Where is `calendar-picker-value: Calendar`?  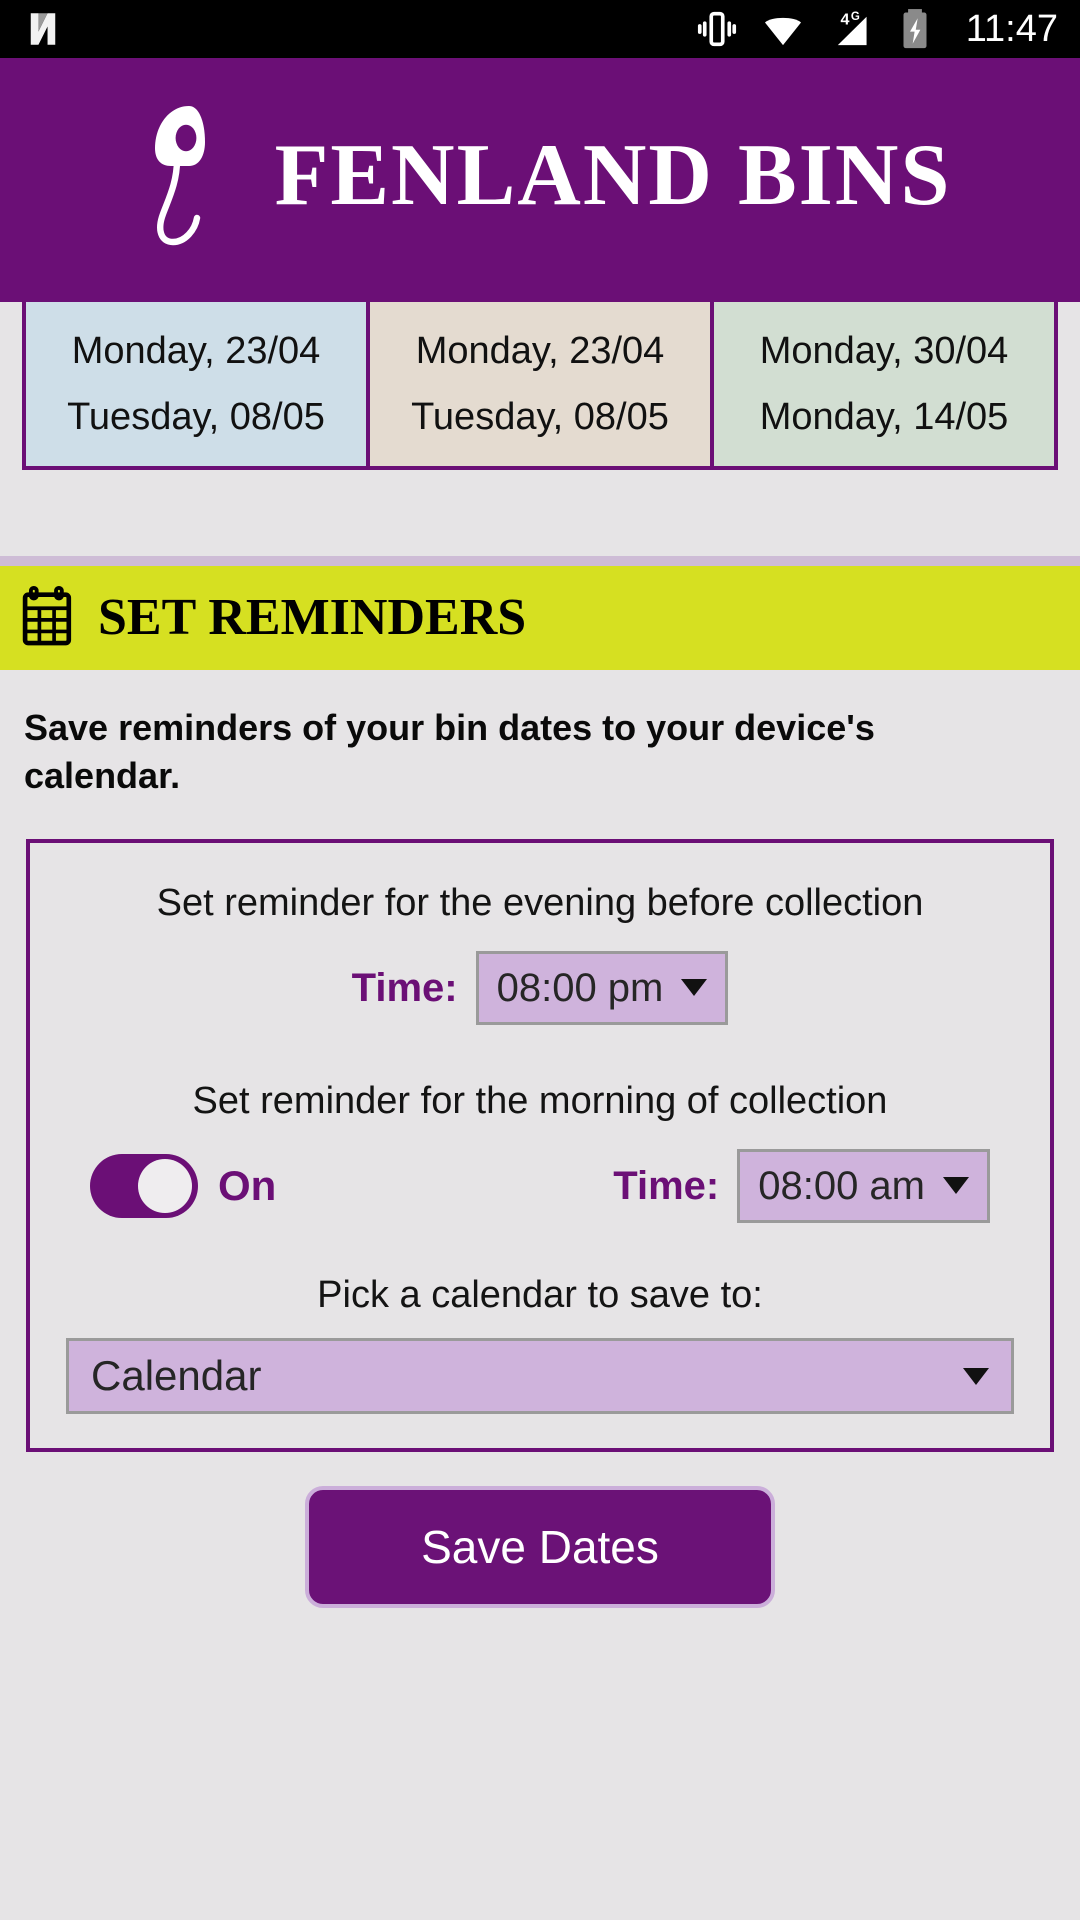
calendar-picker-value: Calendar is located at coordinates (176, 1376).